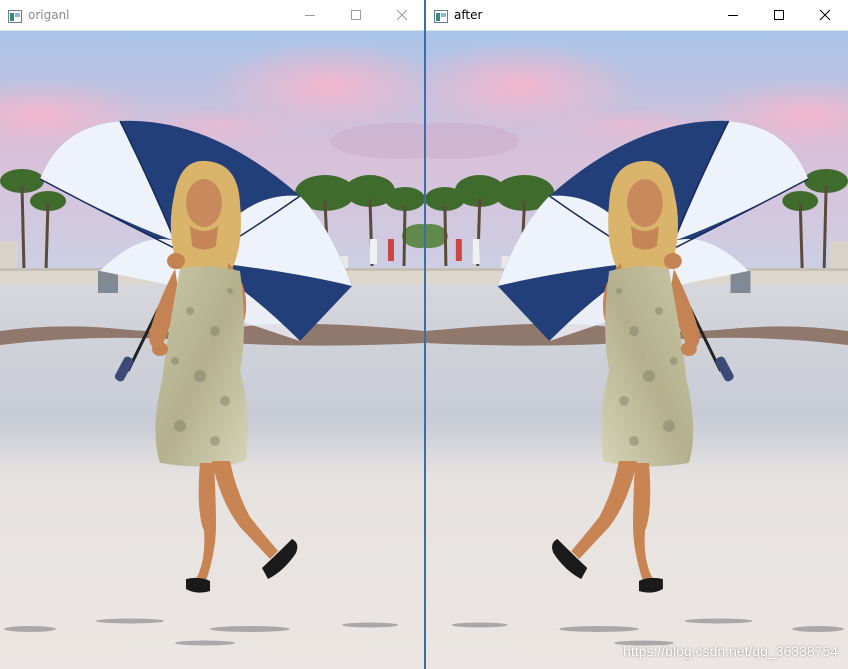 This screenshot has width=848, height=669. Describe the element at coordinates (468, 15) in the screenshot. I see `right-window-title: after` at that location.